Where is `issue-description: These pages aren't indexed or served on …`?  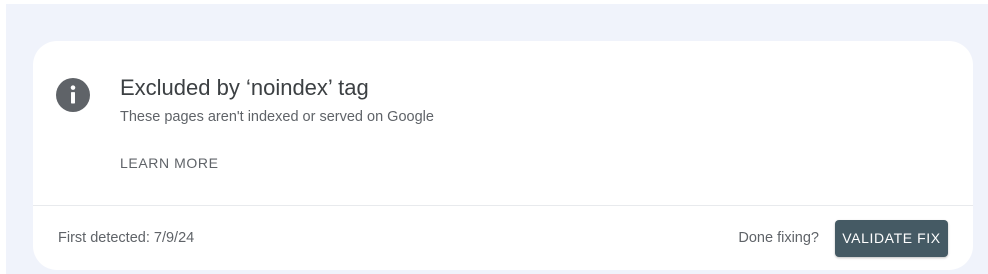
issue-description: These pages aren't indexed or served on … is located at coordinates (277, 117).